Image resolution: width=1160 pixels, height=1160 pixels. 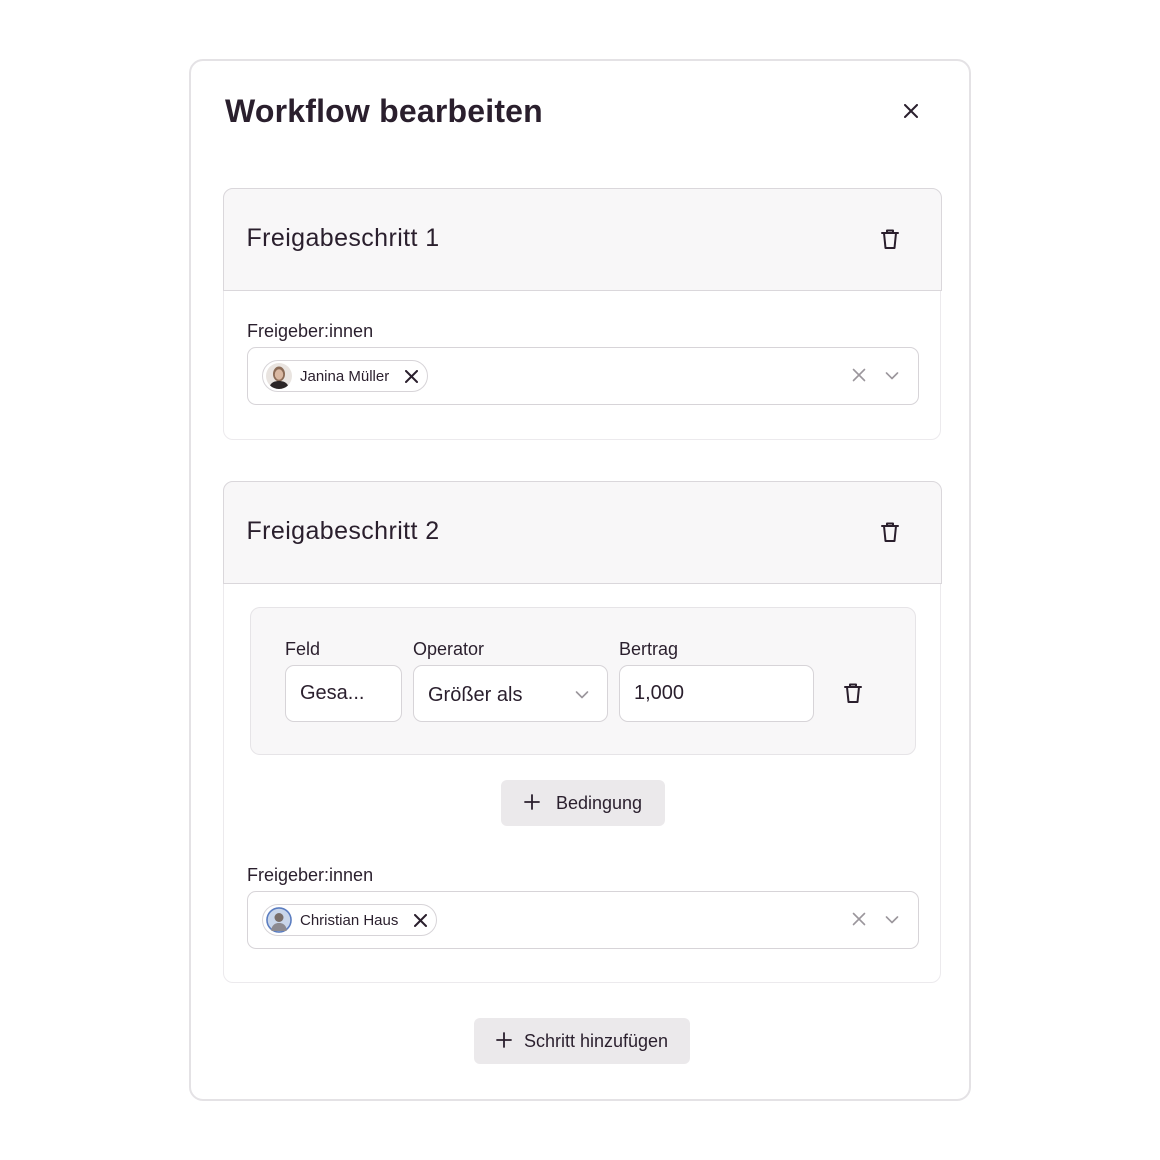 I want to click on operator-select: Größer als, so click(x=510, y=693).